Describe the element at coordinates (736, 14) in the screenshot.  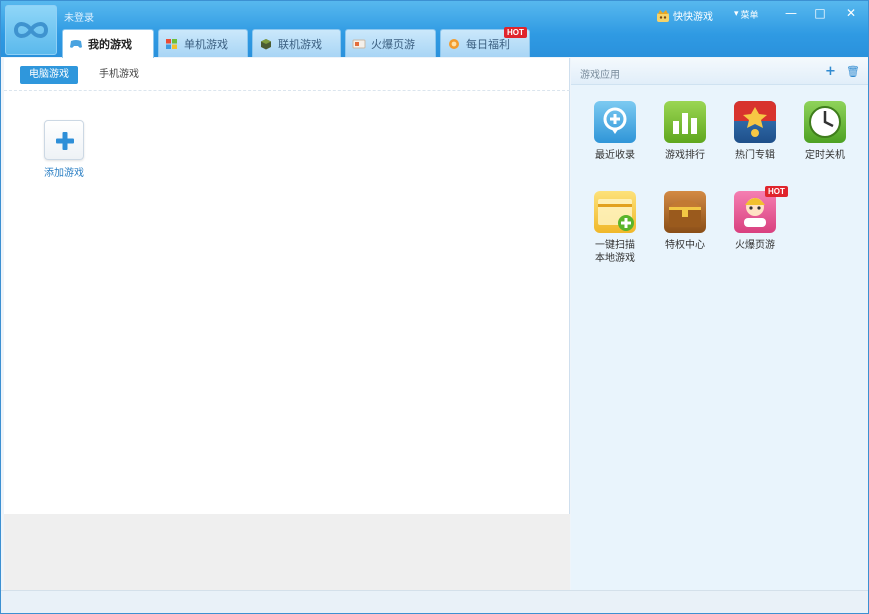
I see `caret-down-icon: ▾` at that location.